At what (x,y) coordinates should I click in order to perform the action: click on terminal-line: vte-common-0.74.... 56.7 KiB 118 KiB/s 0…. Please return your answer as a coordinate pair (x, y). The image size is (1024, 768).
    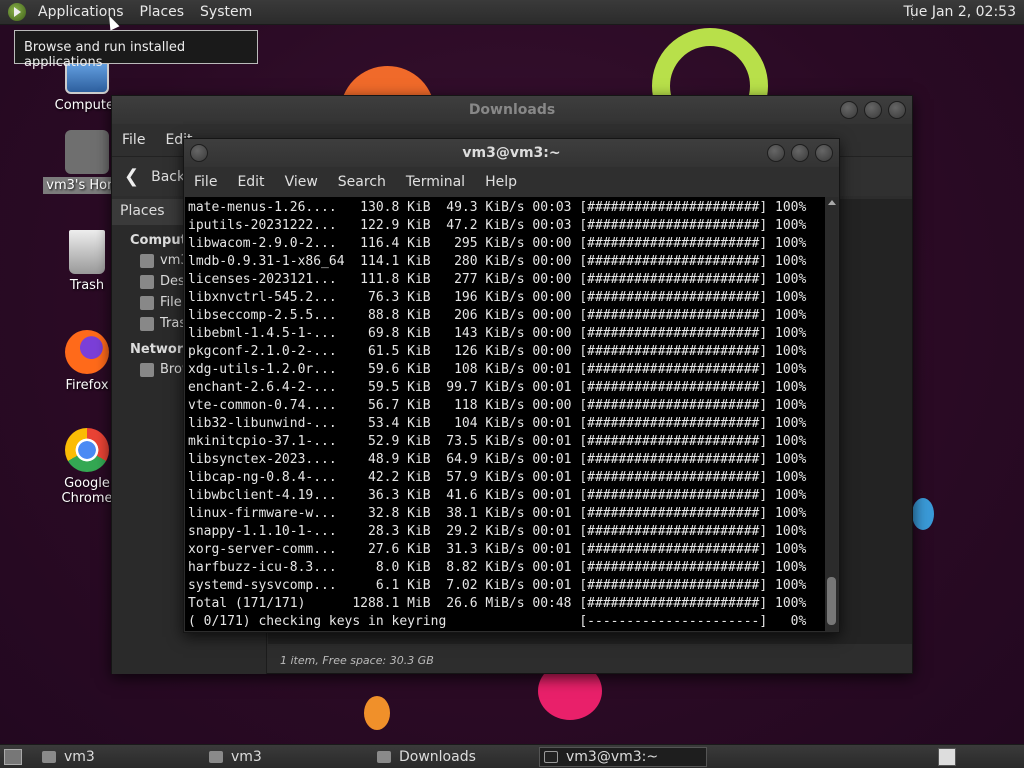
    Looking at the image, I should click on (497, 405).